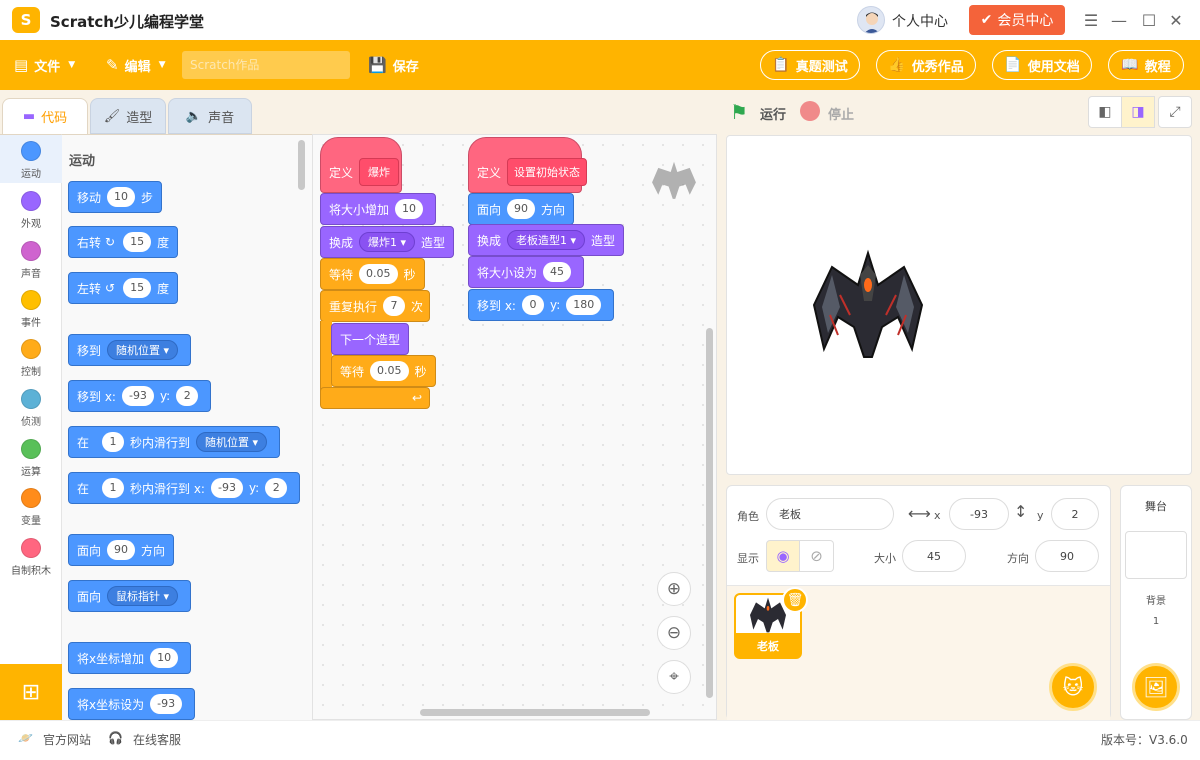  Describe the element at coordinates (810, 111) in the screenshot. I see `stop-icon` at that location.